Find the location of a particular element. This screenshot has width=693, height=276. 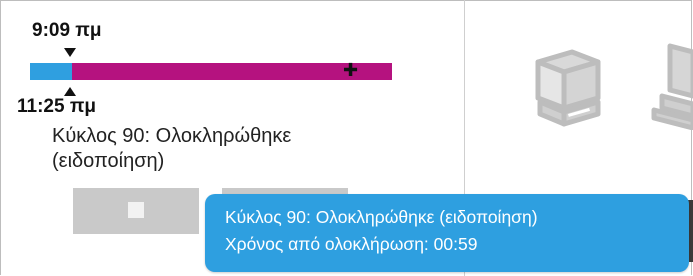

stop-button is located at coordinates (136, 211).